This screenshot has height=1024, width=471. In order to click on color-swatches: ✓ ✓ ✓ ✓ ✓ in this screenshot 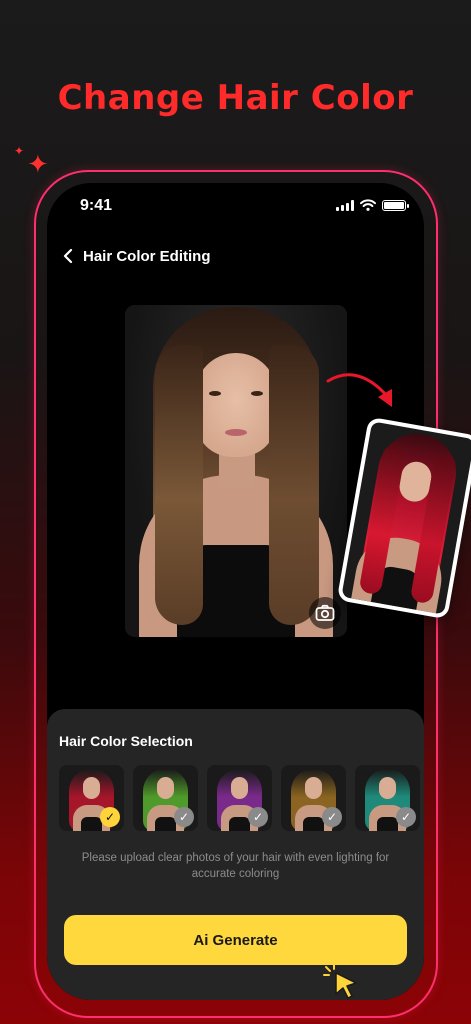, I will do `click(239, 798)`.